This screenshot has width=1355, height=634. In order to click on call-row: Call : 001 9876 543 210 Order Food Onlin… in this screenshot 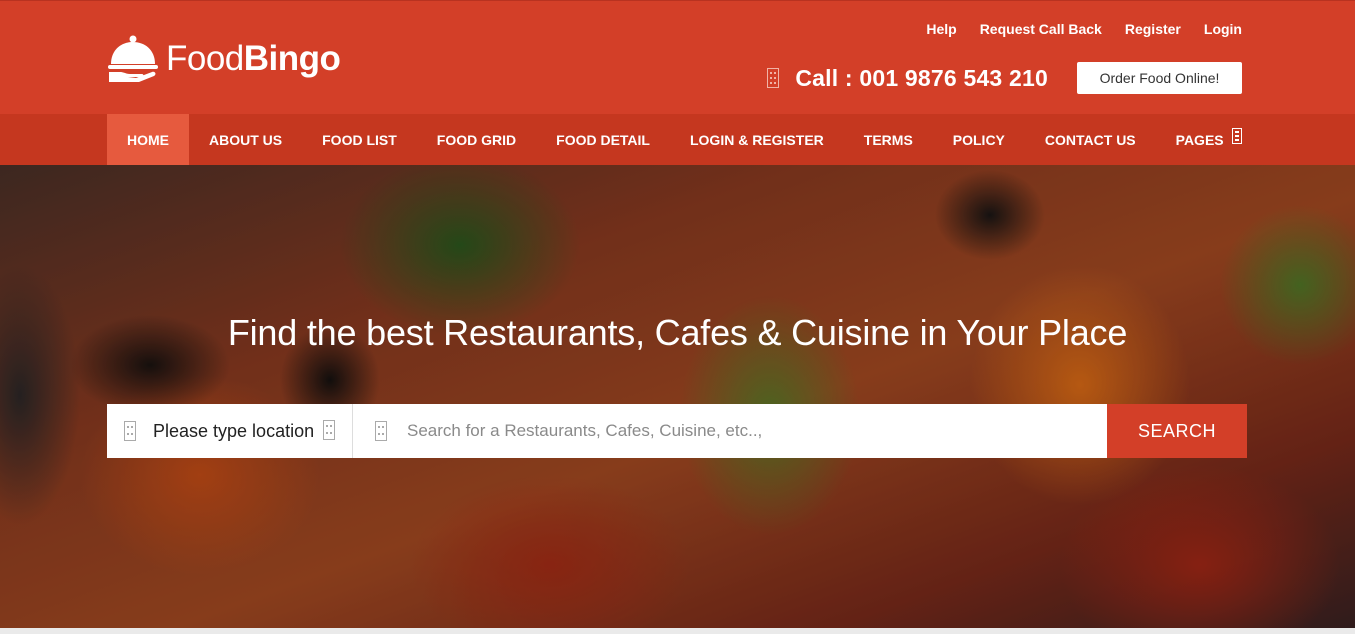, I will do `click(1004, 78)`.